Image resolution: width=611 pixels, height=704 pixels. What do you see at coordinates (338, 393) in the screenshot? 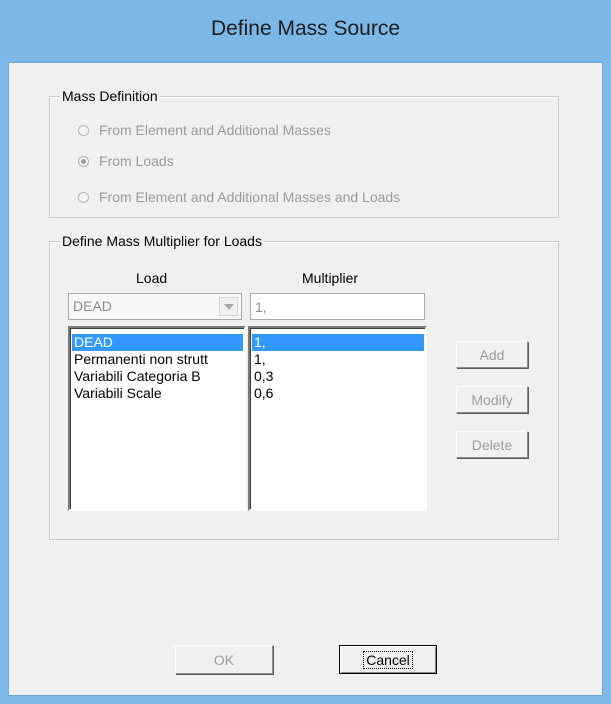
I see `list-item: 0,6` at bounding box center [338, 393].